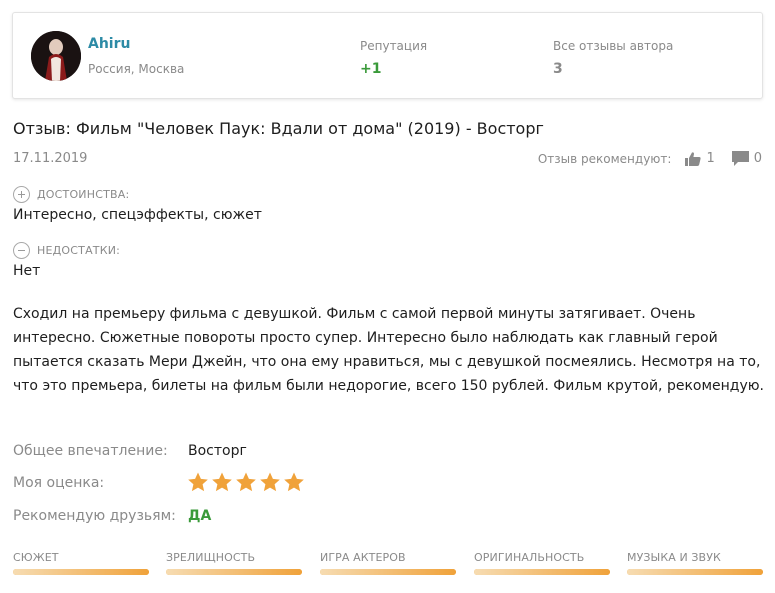  I want to click on author-location: Россия, Москва, so click(136, 69).